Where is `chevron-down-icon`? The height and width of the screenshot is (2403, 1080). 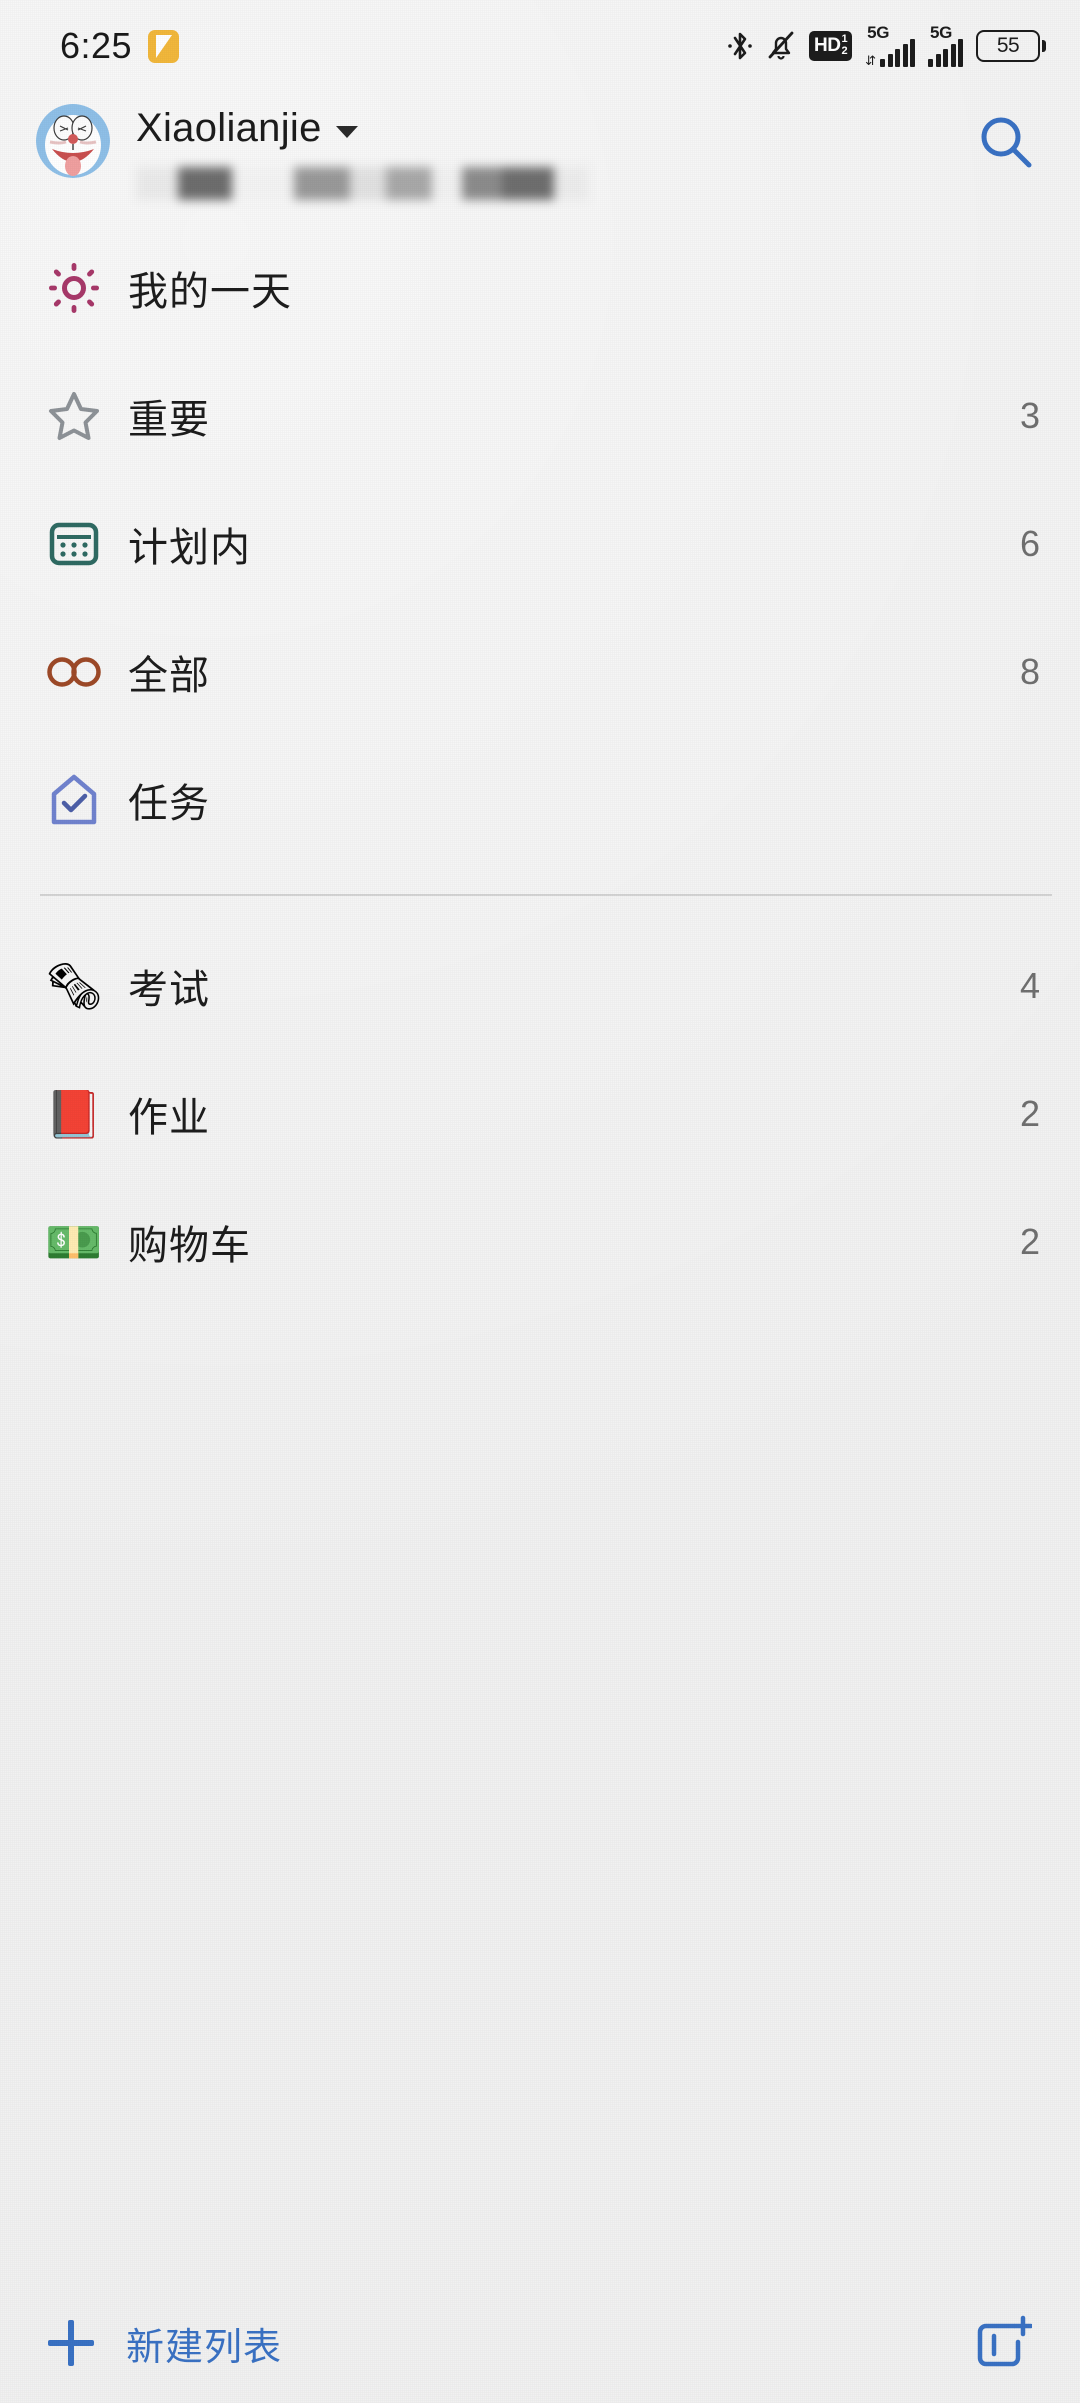
chevron-down-icon is located at coordinates (346, 131).